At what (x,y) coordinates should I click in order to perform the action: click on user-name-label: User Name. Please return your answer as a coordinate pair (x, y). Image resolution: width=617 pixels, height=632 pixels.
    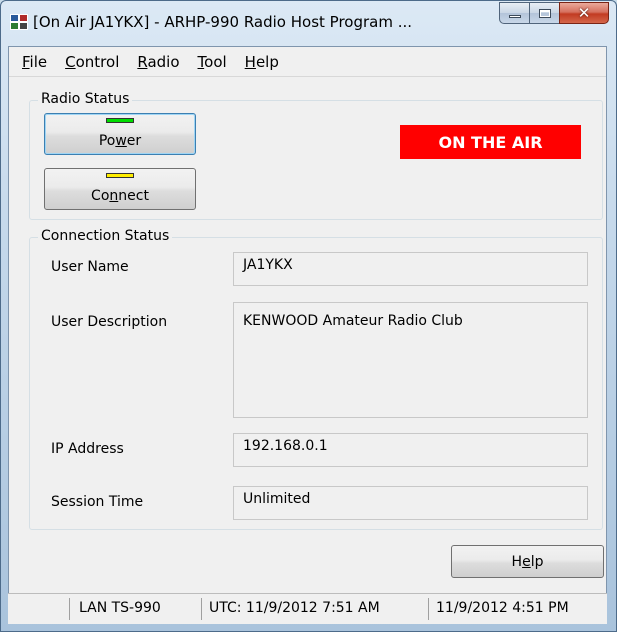
    Looking at the image, I should click on (90, 267).